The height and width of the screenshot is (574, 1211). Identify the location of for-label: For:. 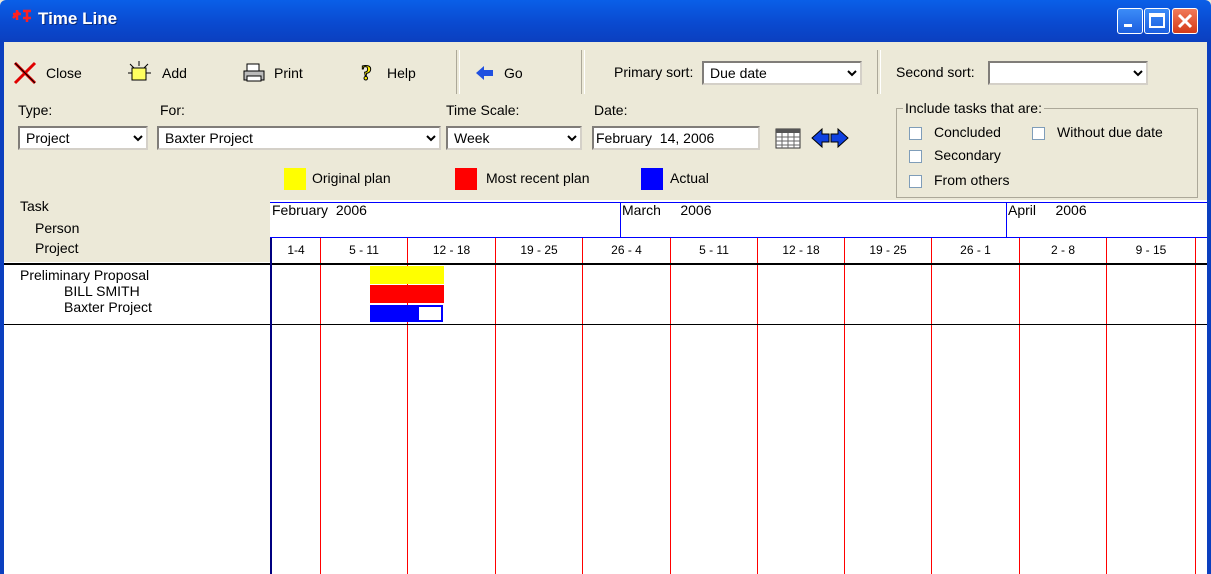
(172, 110).